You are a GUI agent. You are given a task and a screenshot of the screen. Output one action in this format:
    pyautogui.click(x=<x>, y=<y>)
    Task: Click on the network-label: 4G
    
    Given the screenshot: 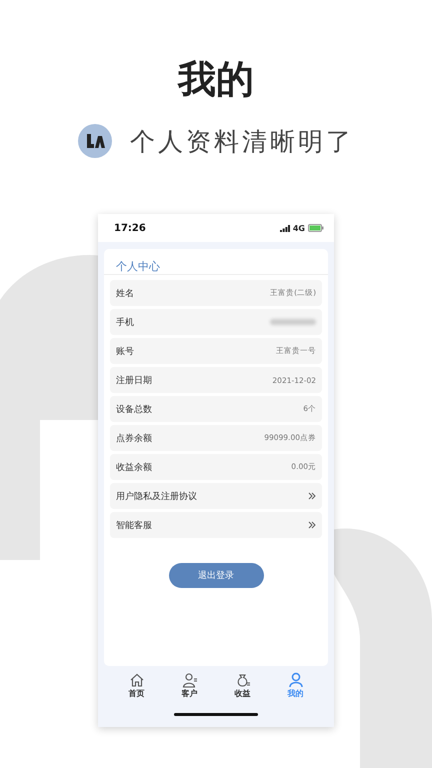 What is the action you would take?
    pyautogui.click(x=298, y=228)
    